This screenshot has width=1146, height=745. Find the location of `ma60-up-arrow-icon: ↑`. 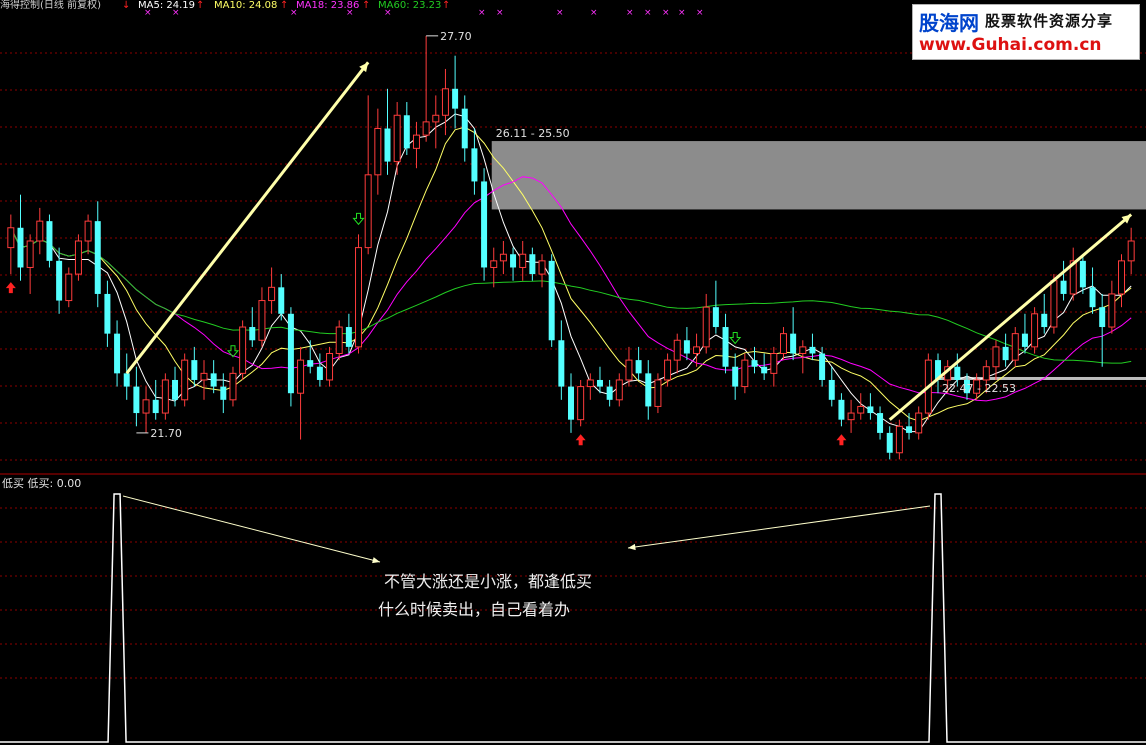

ma60-up-arrow-icon: ↑ is located at coordinates (446, 5).